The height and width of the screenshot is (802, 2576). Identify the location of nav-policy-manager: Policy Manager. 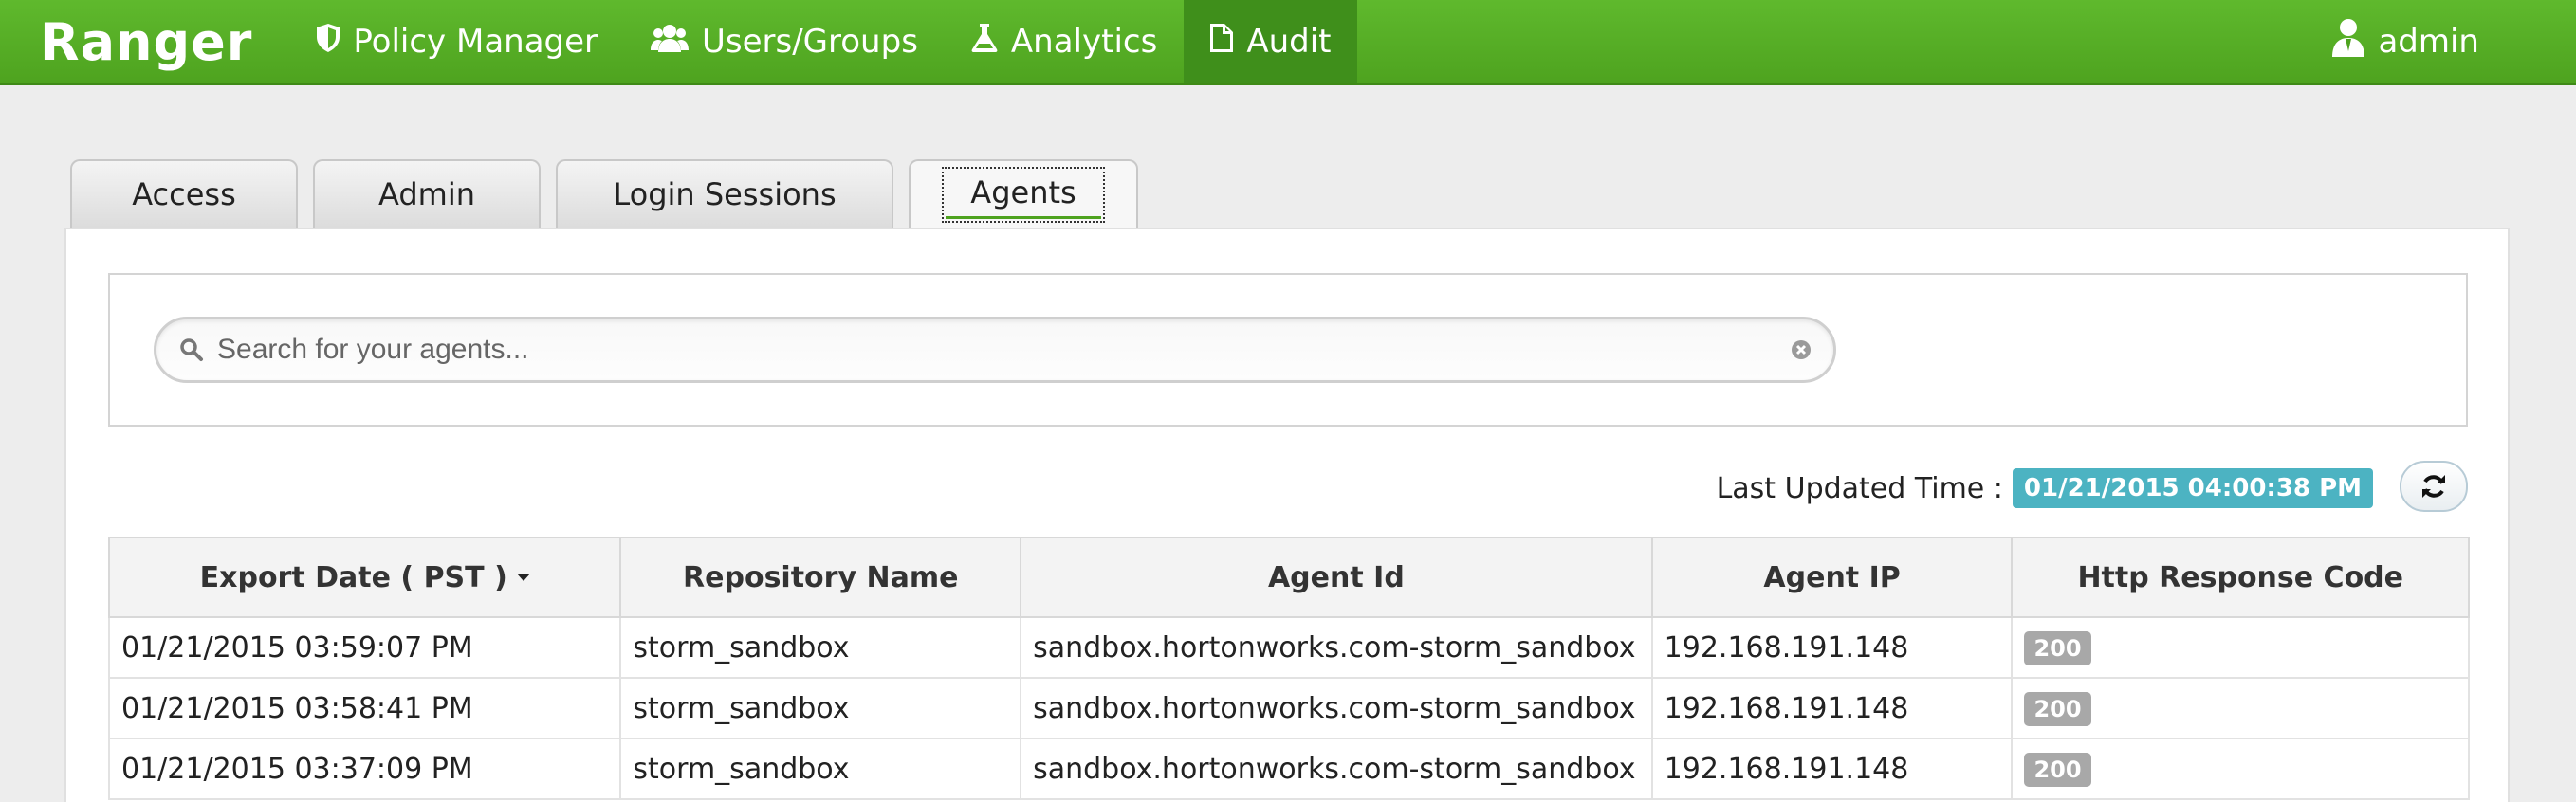
(457, 41).